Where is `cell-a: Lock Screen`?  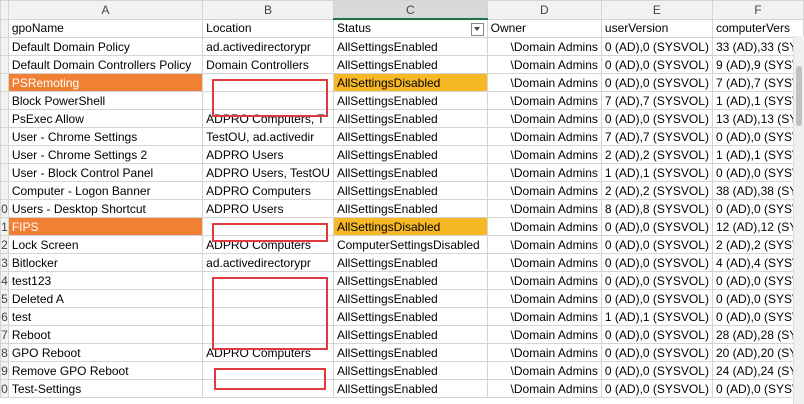
cell-a: Lock Screen is located at coordinates (105, 244).